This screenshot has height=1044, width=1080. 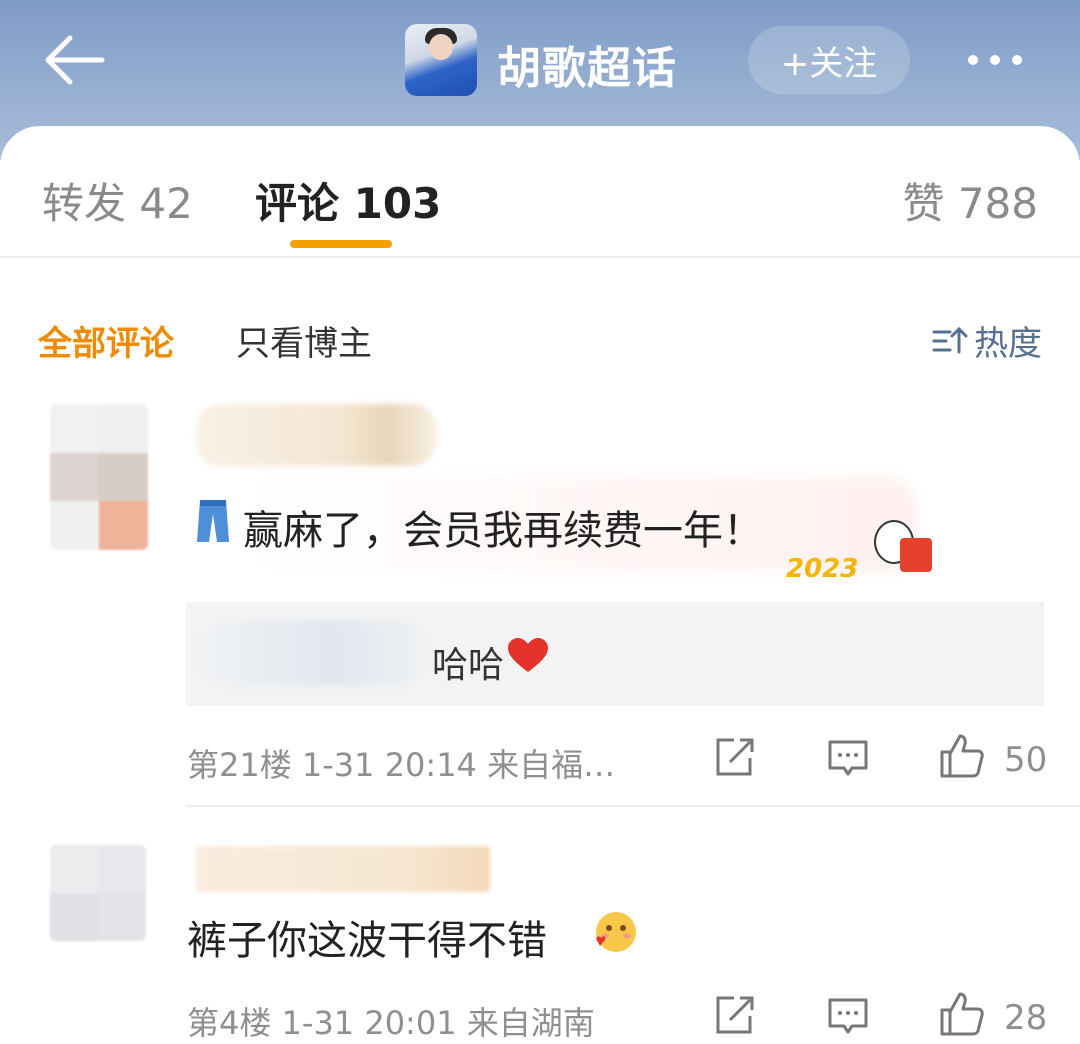 What do you see at coordinates (117, 200) in the screenshot?
I see `tab-repost: 转发 42` at bounding box center [117, 200].